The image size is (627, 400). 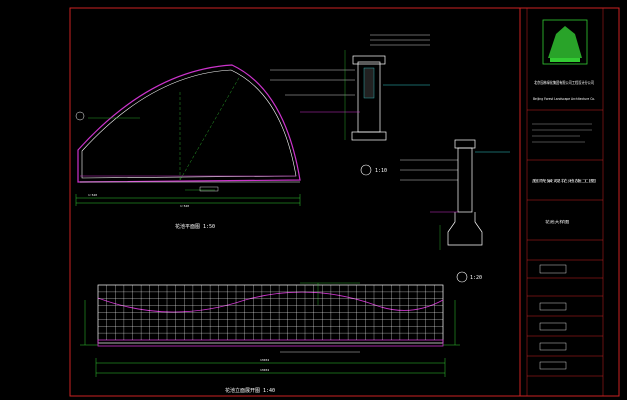 What do you see at coordinates (195, 226) in the screenshot?
I see `plan-title: 花池平面图 1:50` at bounding box center [195, 226].